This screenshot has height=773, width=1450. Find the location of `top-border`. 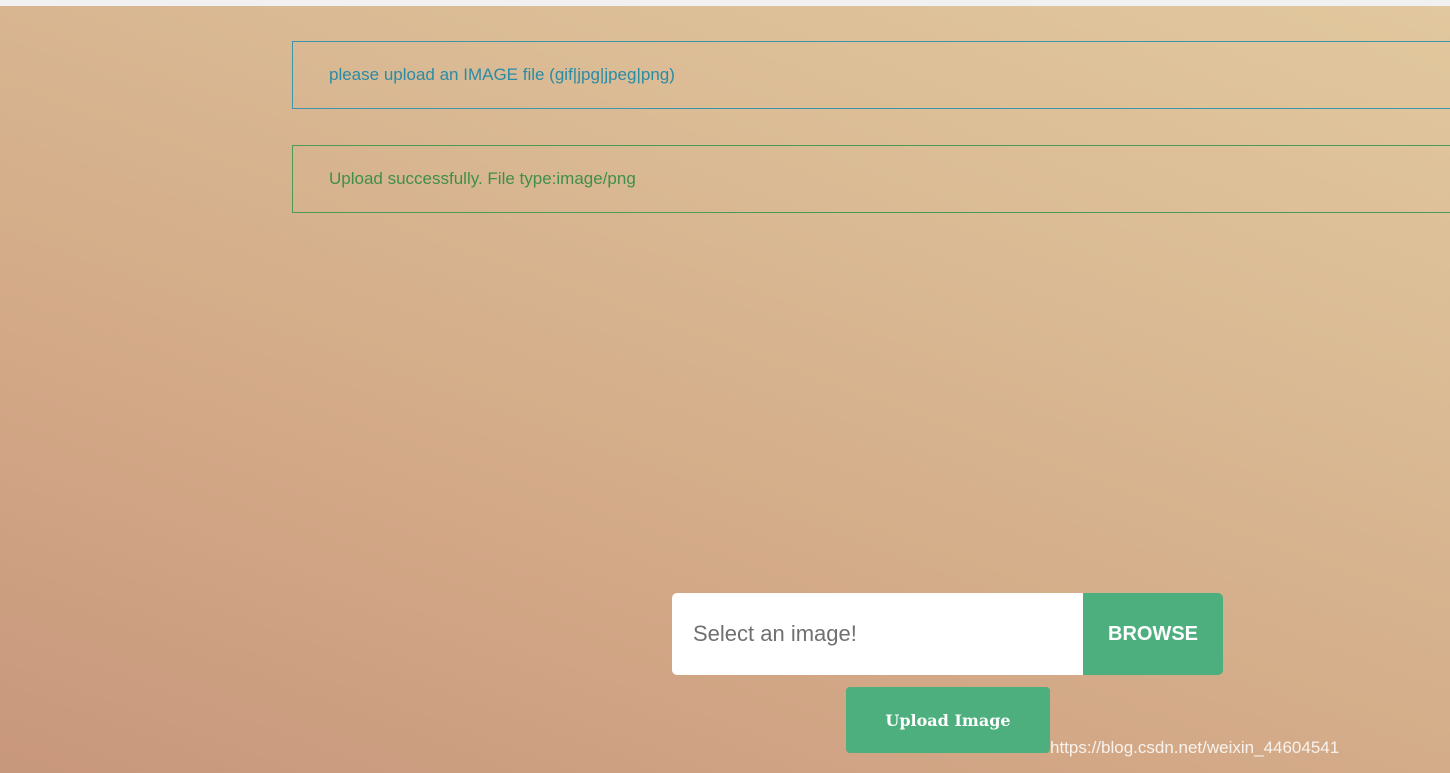

top-border is located at coordinates (725, 3).